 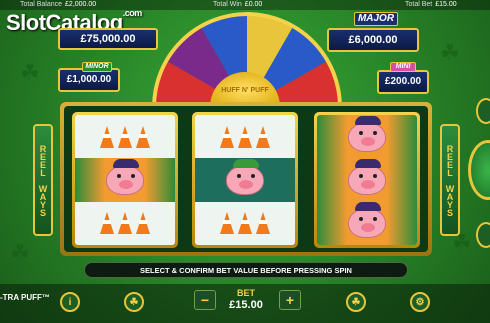 What do you see at coordinates (246, 293) in the screenshot?
I see `bet-label: BET` at bounding box center [246, 293].